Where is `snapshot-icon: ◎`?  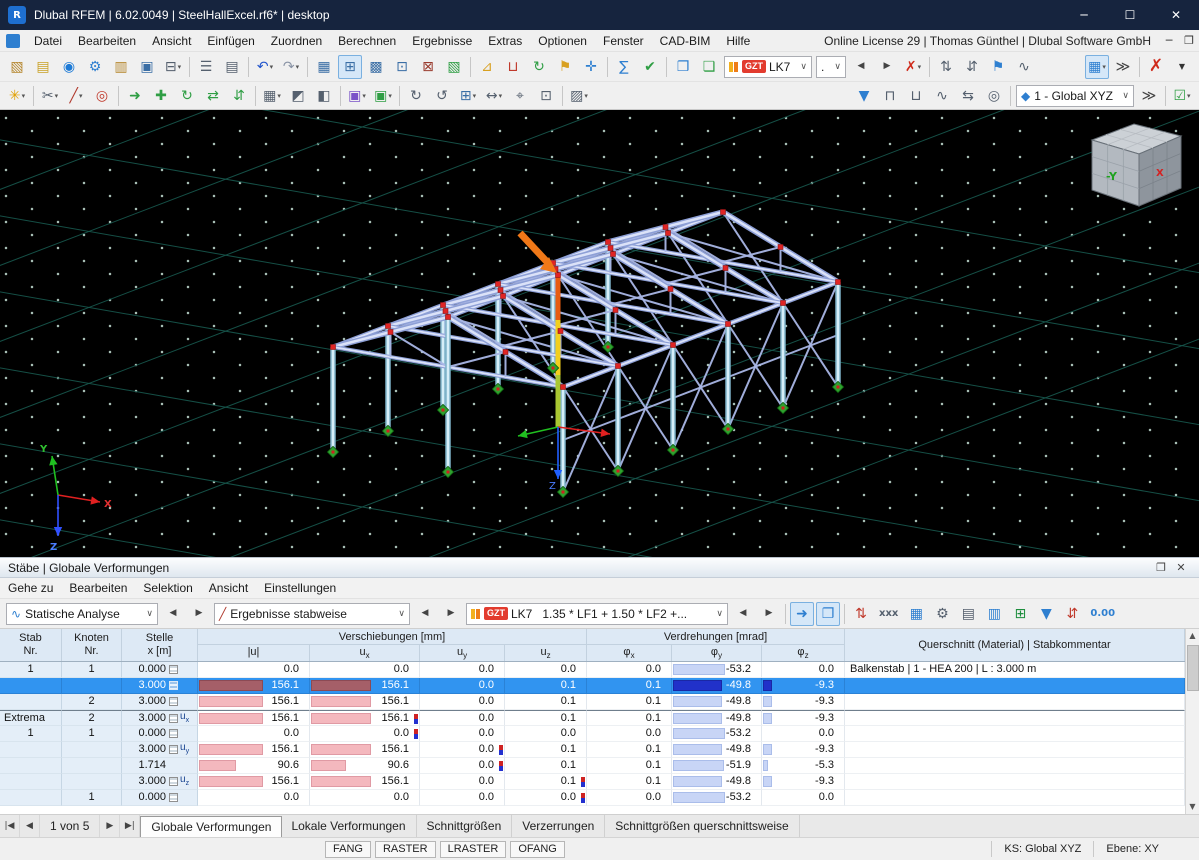 snapshot-icon: ◎ is located at coordinates (994, 96).